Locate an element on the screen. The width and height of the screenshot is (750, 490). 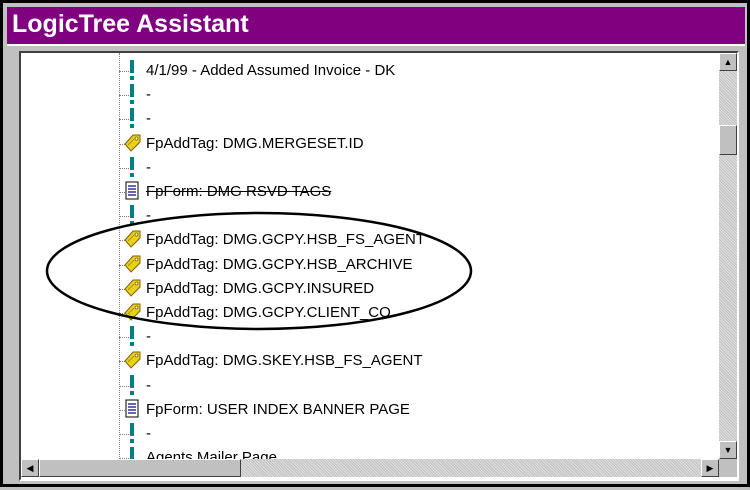
title-bar: LogicTree Assistant is located at coordinates (376, 26).